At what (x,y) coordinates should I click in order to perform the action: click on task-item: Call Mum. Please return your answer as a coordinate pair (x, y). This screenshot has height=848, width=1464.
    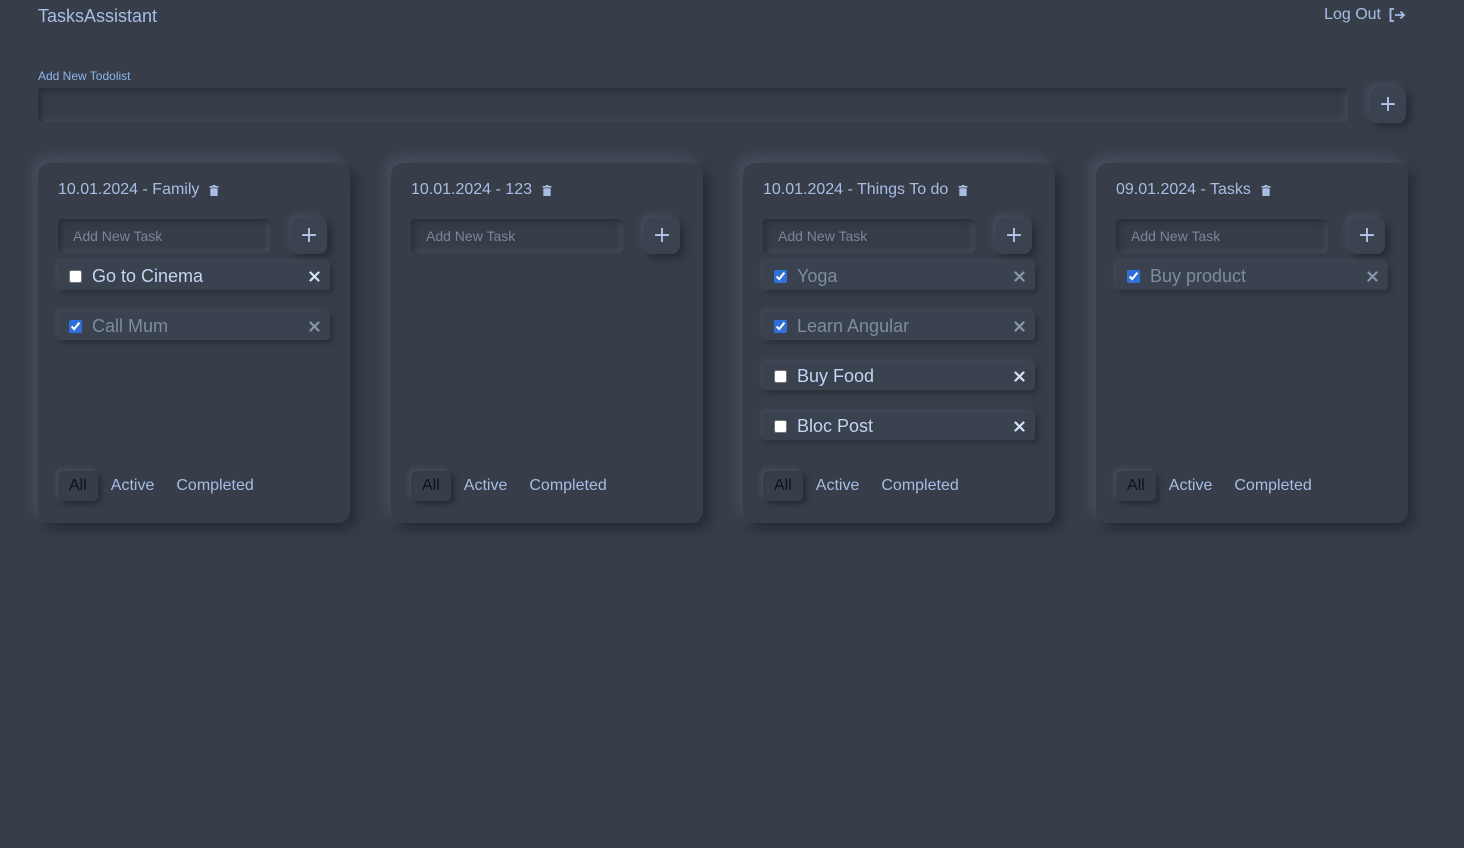
    Looking at the image, I should click on (194, 326).